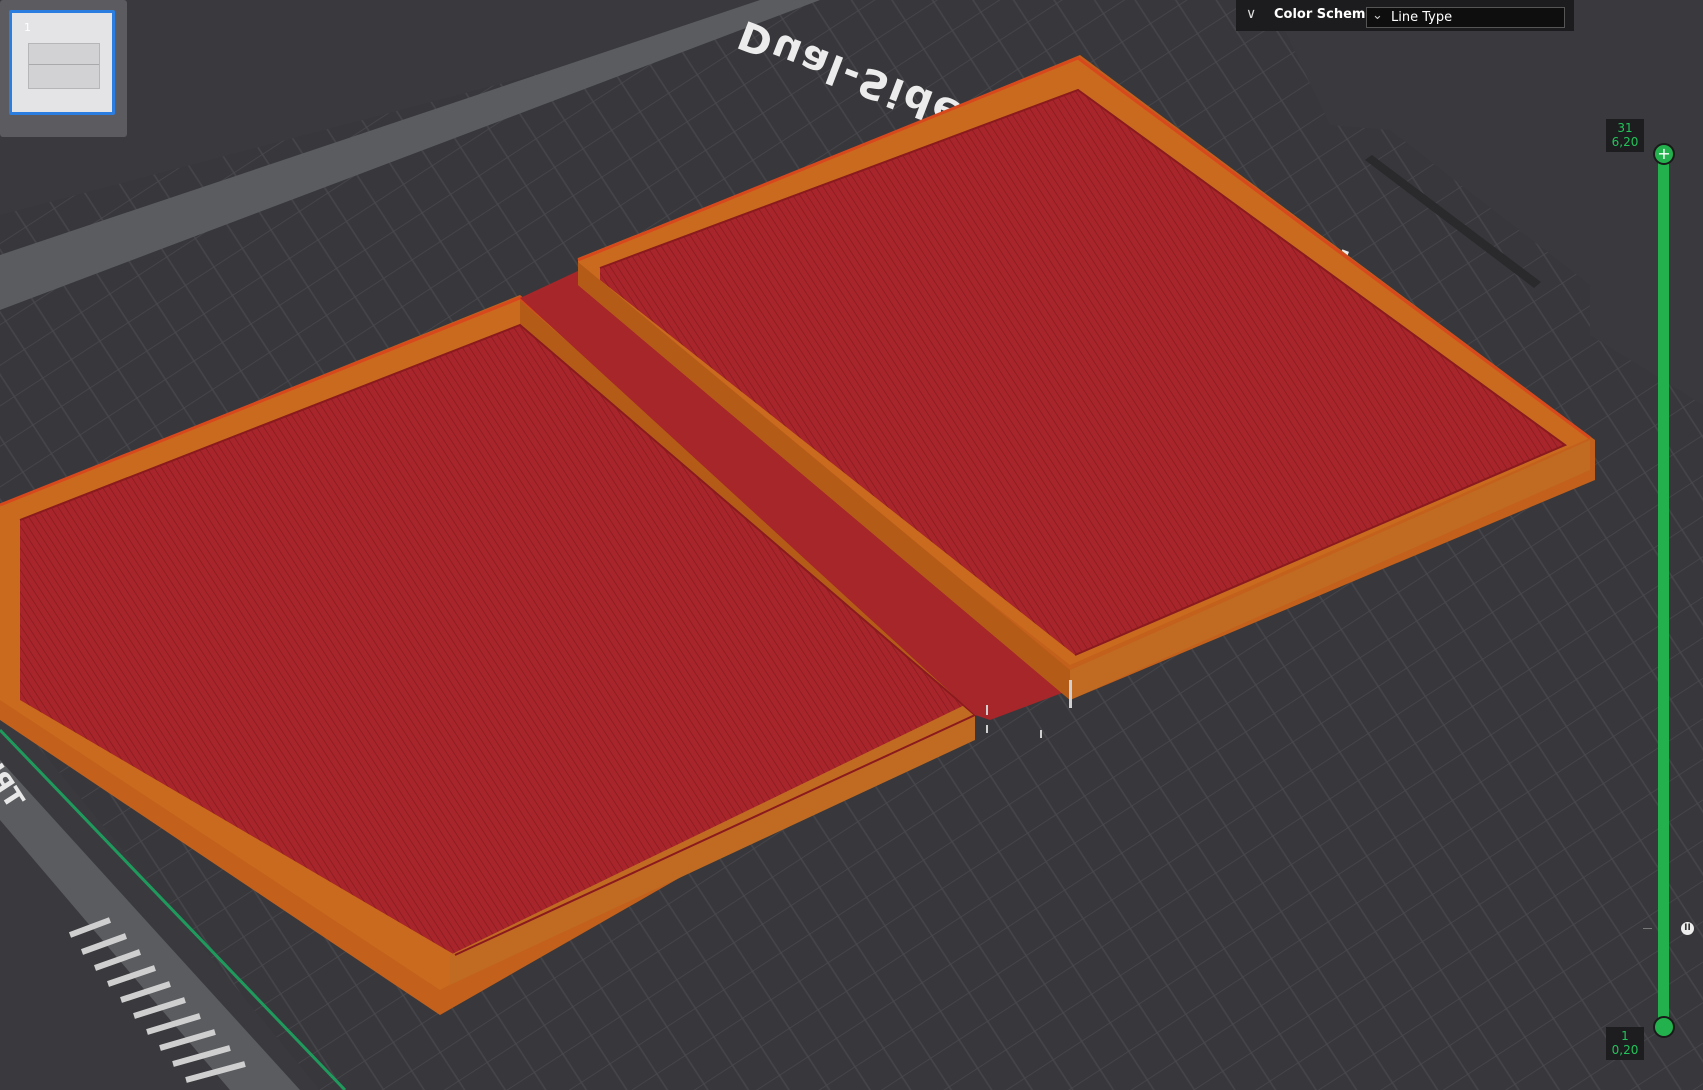 This screenshot has width=1703, height=1090. I want to click on top-layer-label: 31 6,20, so click(1625, 135).